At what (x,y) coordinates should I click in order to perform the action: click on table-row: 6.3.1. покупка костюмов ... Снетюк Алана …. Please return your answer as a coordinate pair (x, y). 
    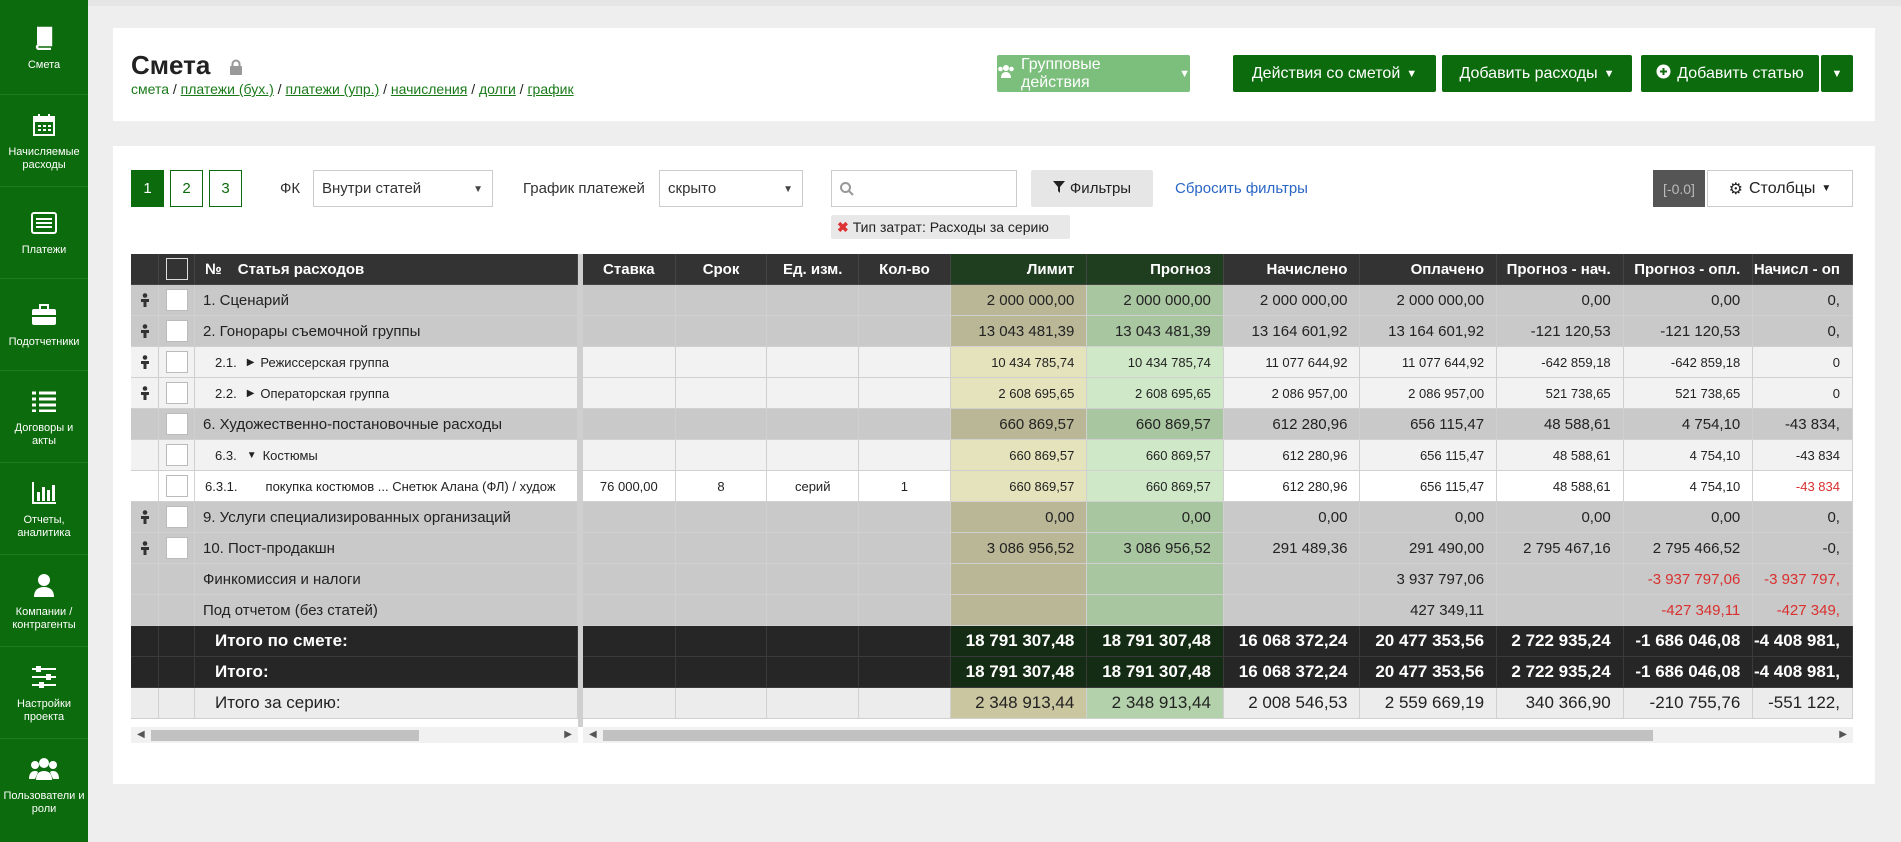
    Looking at the image, I should click on (354, 486).